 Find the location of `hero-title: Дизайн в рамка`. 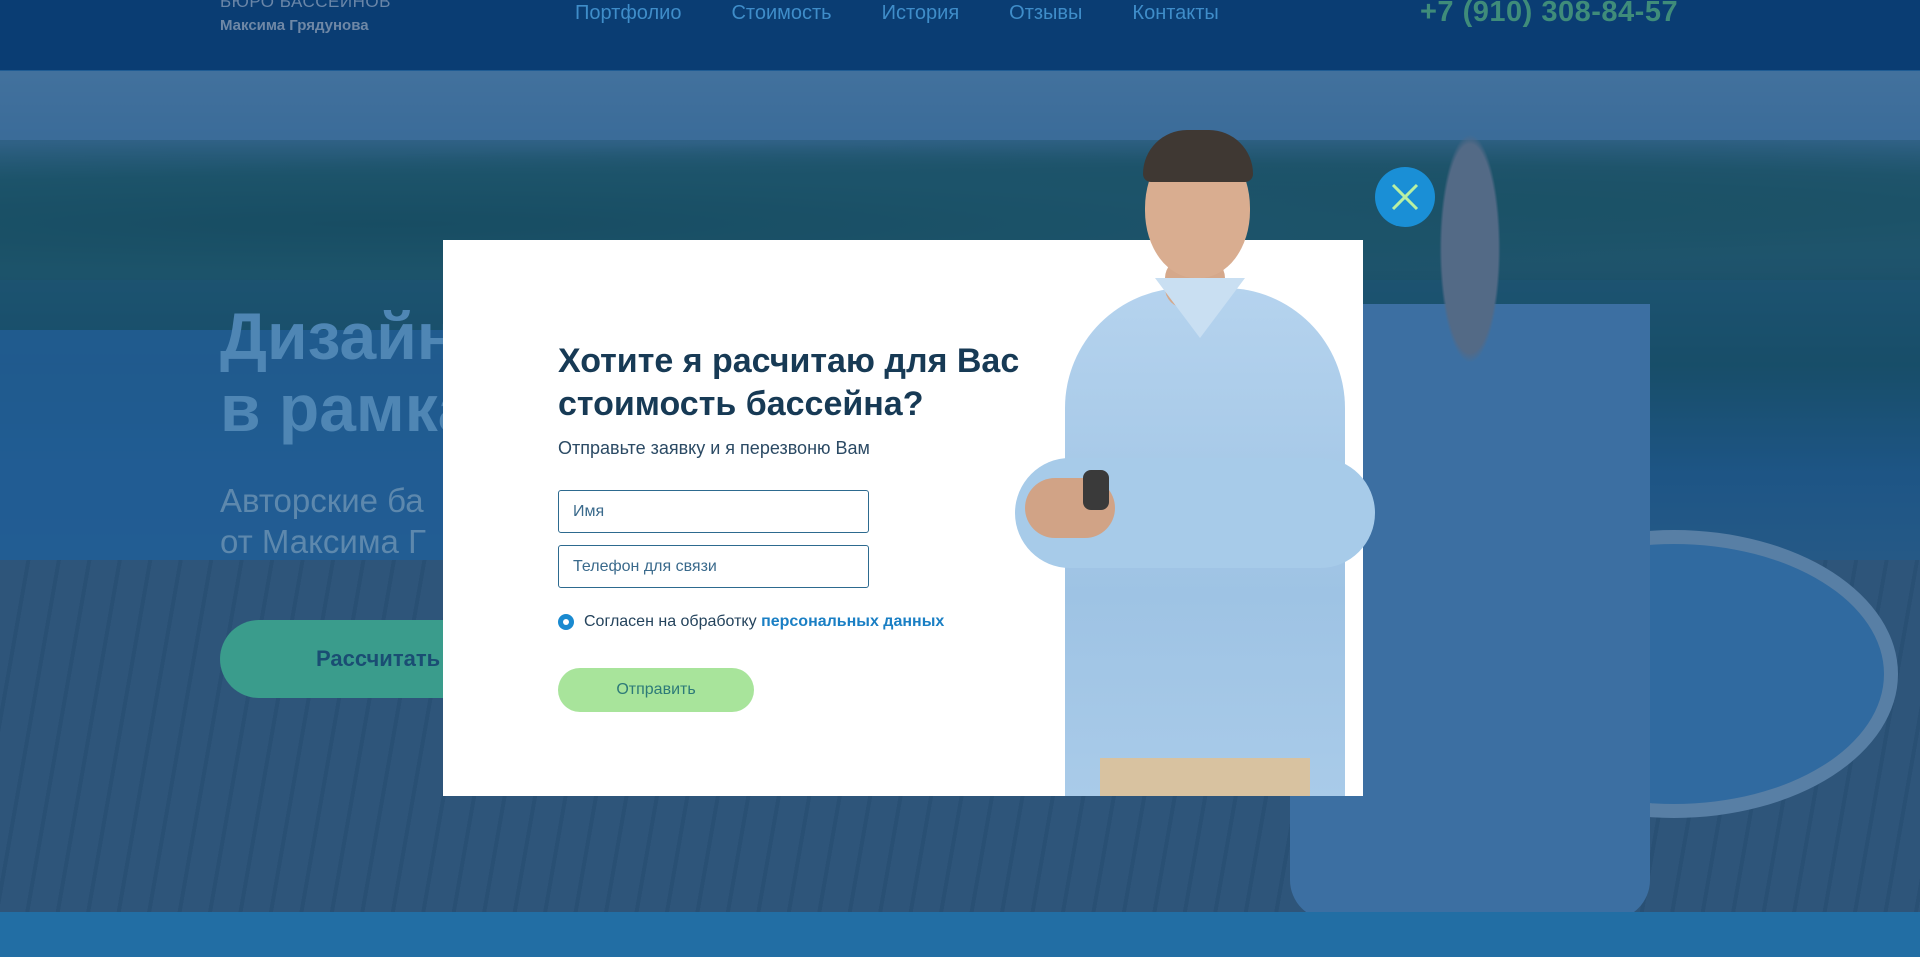

hero-title: Дизайн в рамка is located at coordinates (347, 372).